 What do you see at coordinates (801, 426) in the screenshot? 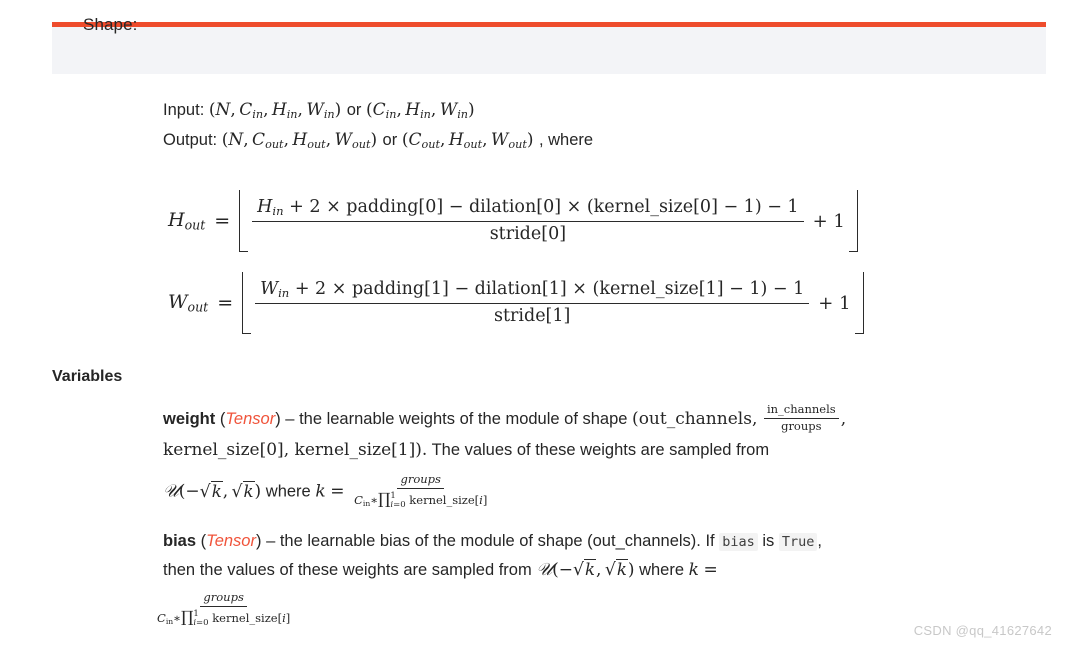
I see `weight-shape-frac-den: groups` at bounding box center [801, 426].